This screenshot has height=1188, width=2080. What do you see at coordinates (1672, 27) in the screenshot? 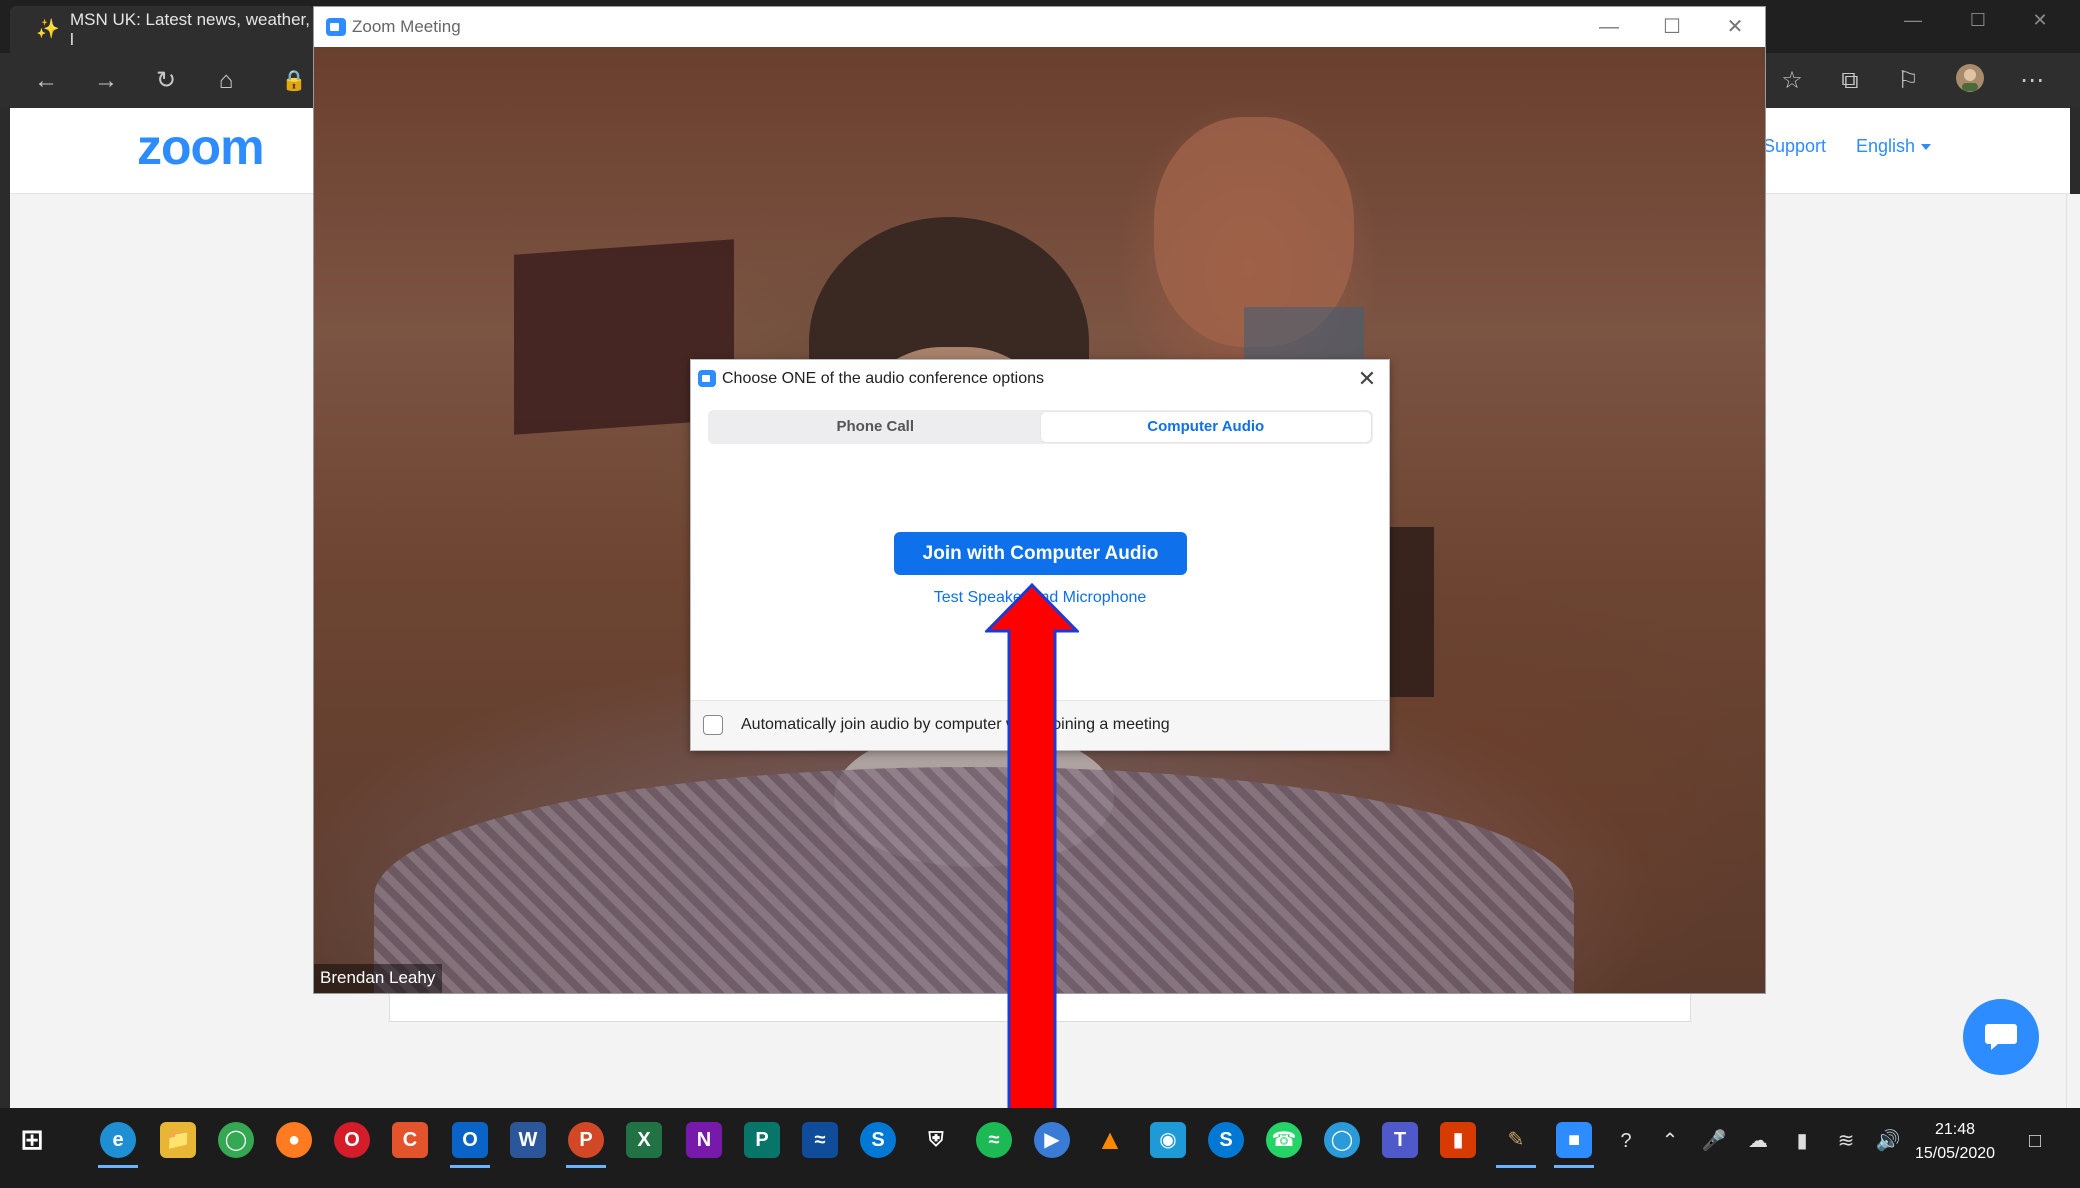
I see `zoom-maximize-button: ☐` at bounding box center [1672, 27].